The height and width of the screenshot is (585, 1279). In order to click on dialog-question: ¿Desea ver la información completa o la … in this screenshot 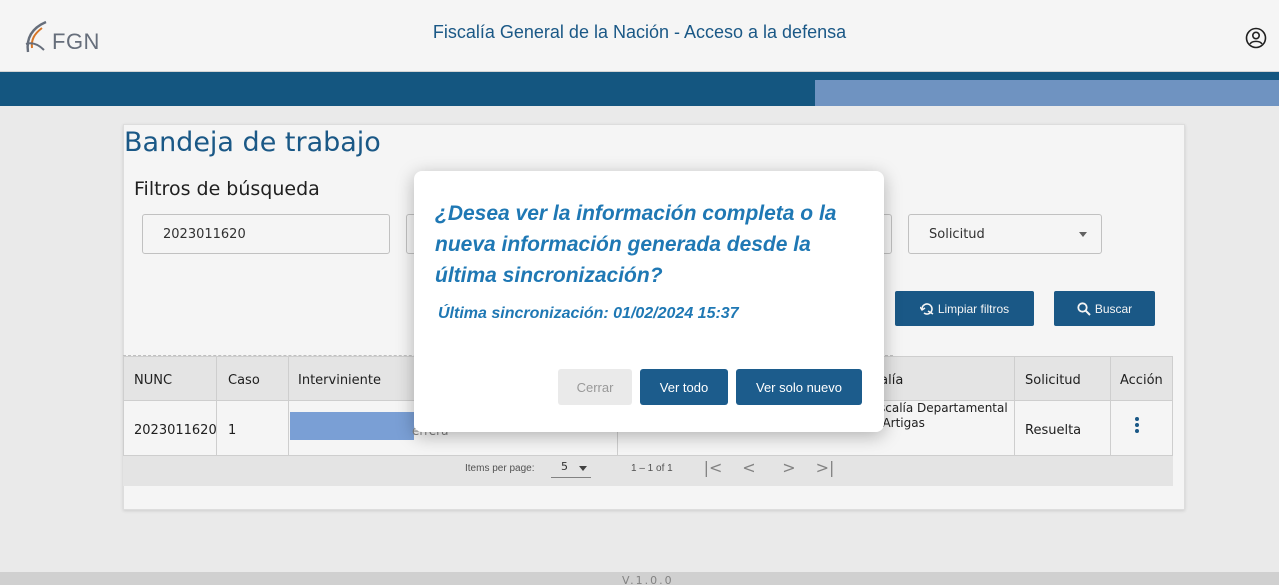, I will do `click(636, 244)`.